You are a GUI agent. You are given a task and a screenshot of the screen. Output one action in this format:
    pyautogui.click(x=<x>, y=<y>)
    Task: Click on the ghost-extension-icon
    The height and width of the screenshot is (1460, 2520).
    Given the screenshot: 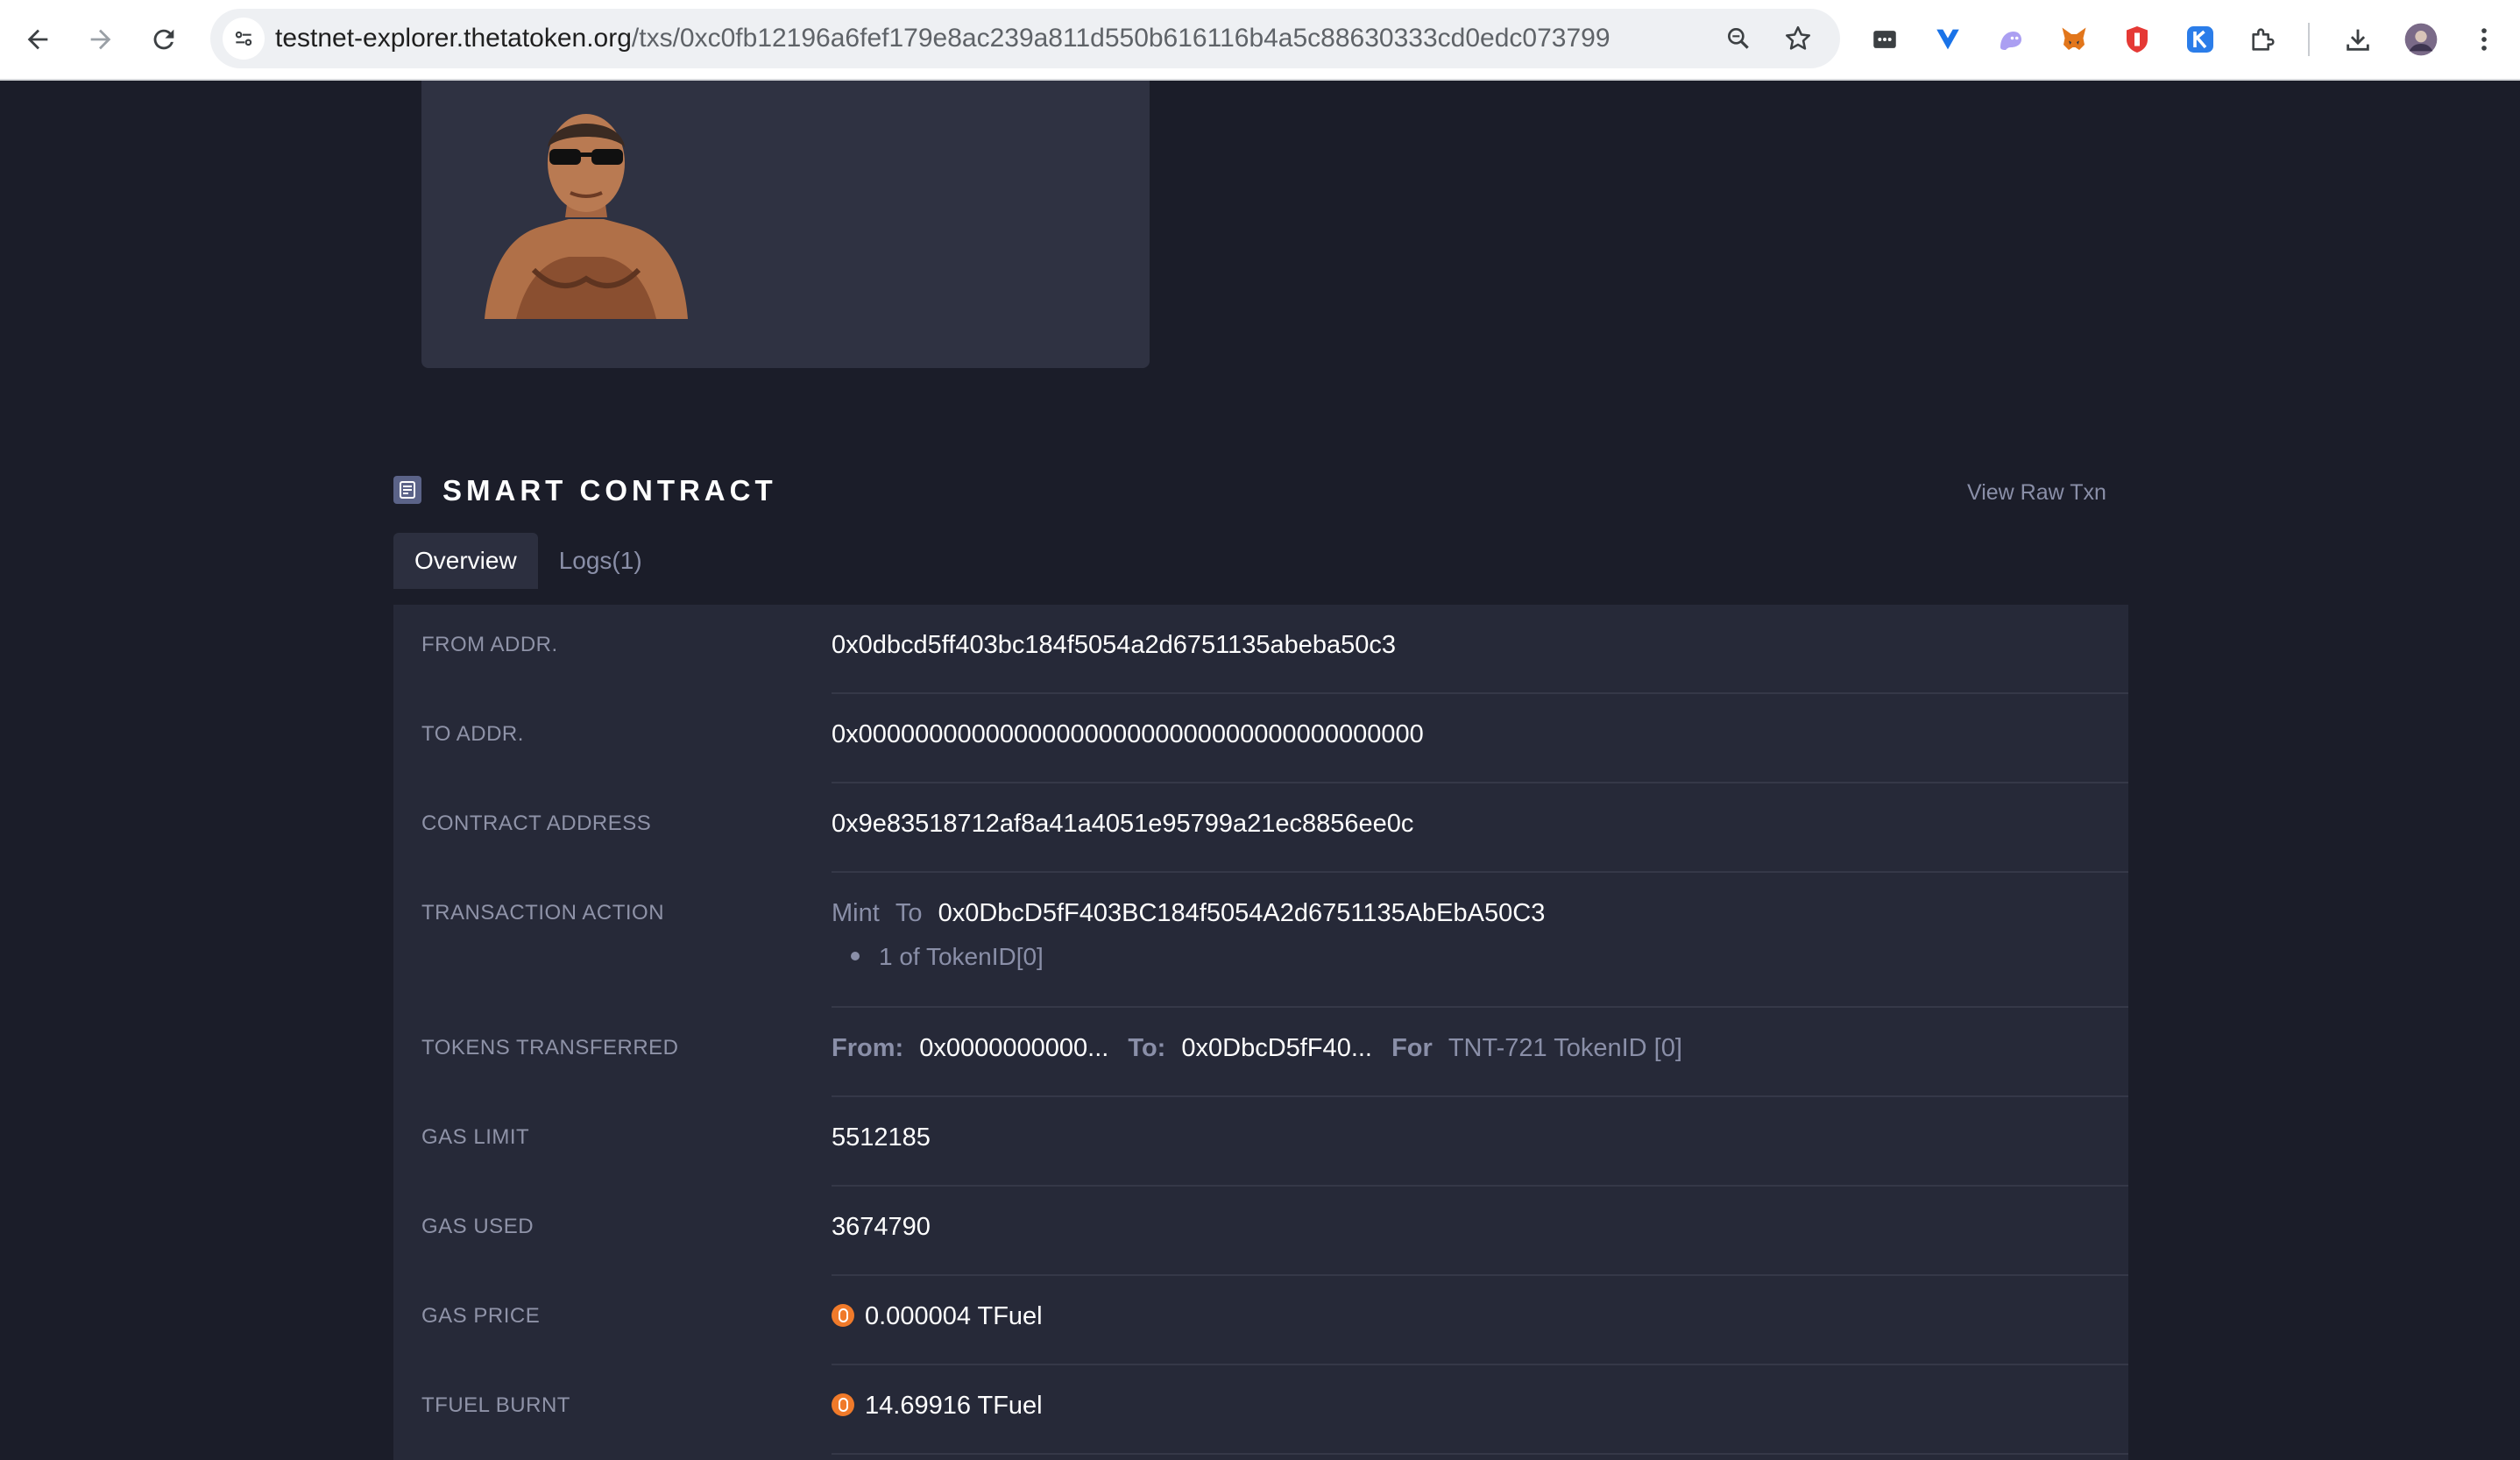 What is the action you would take?
    pyautogui.click(x=2011, y=39)
    